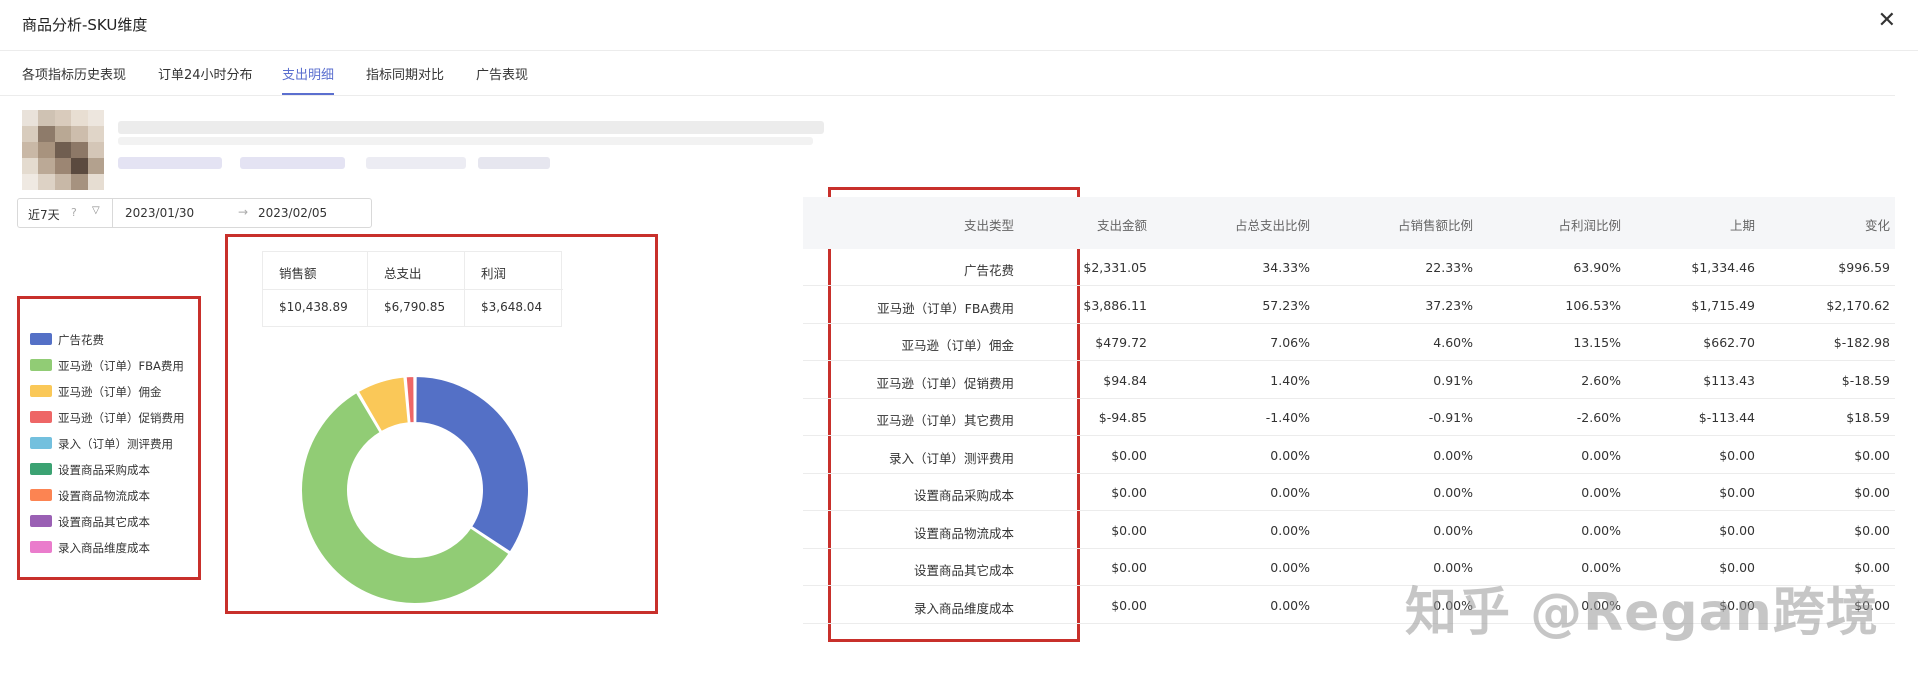  Describe the element at coordinates (1868, 417) in the screenshot. I see `table-cell: $18.59` at that location.